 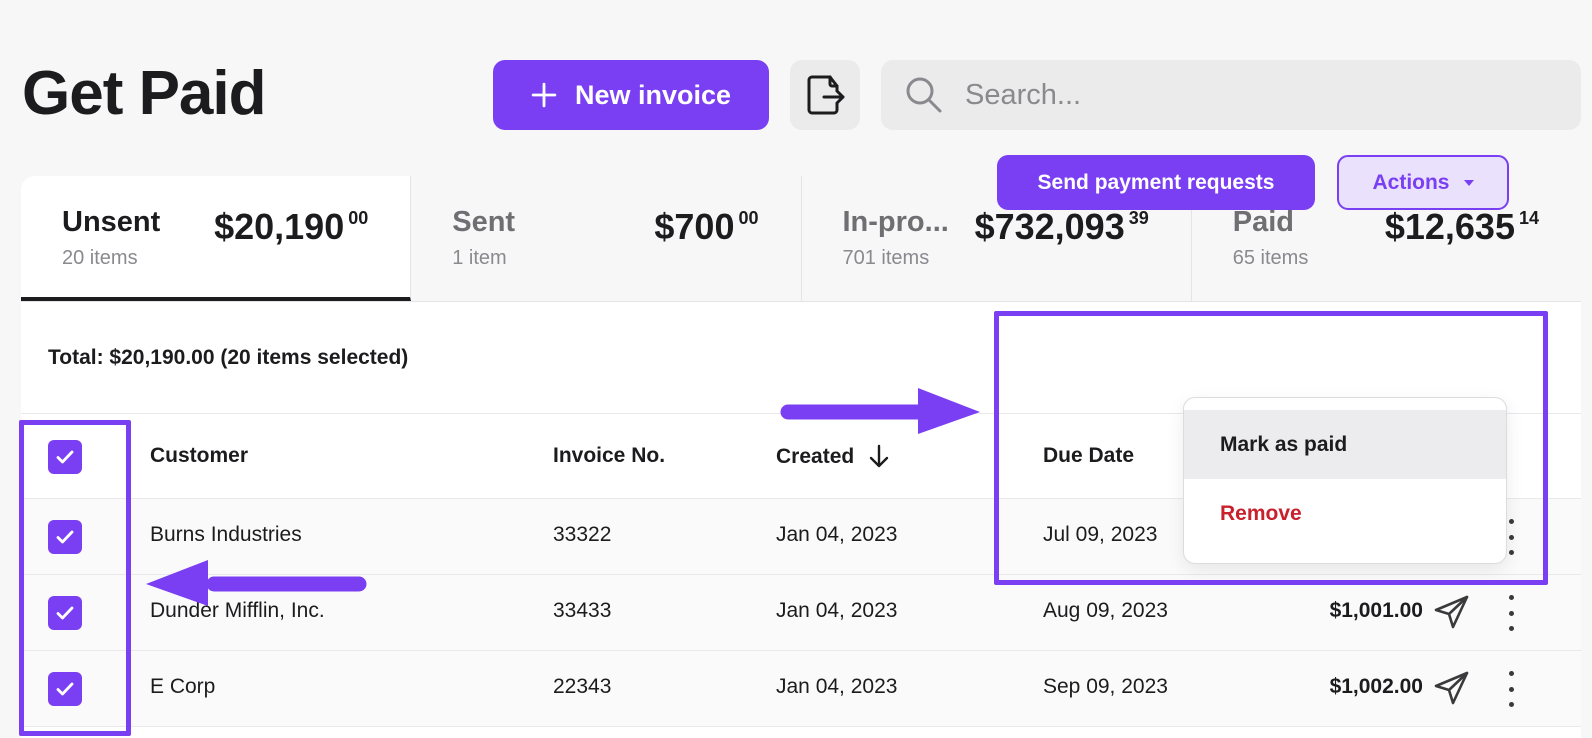 I want to click on tab-amount: $732,093 39, so click(x=1061, y=226).